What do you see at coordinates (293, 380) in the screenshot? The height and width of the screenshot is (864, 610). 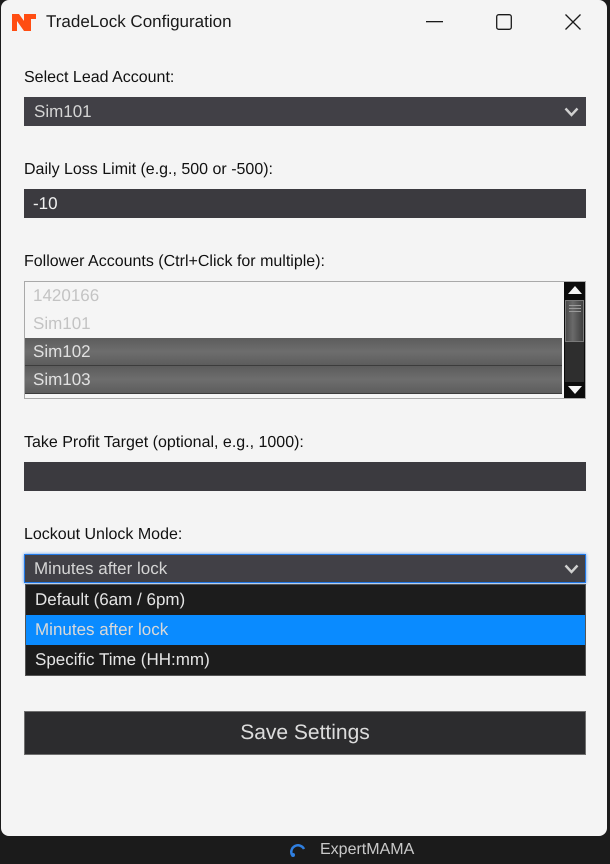 I see `list-item: Sim103` at bounding box center [293, 380].